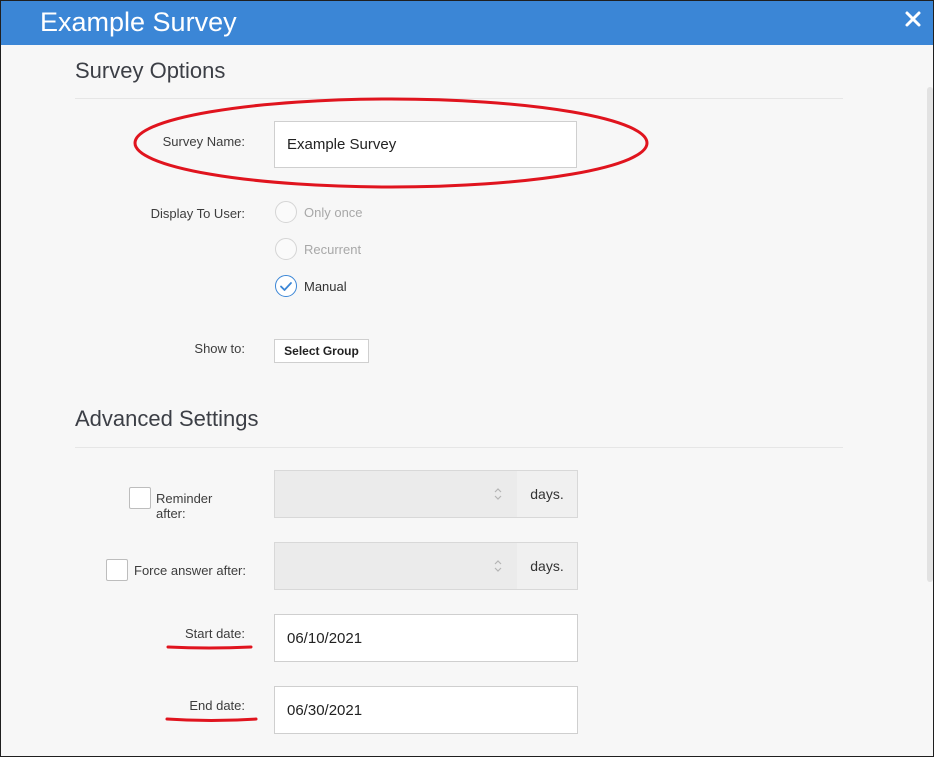 Image resolution: width=934 pixels, height=757 pixels. Describe the element at coordinates (140, 498) in the screenshot. I see `reminder-checkbox` at that location.